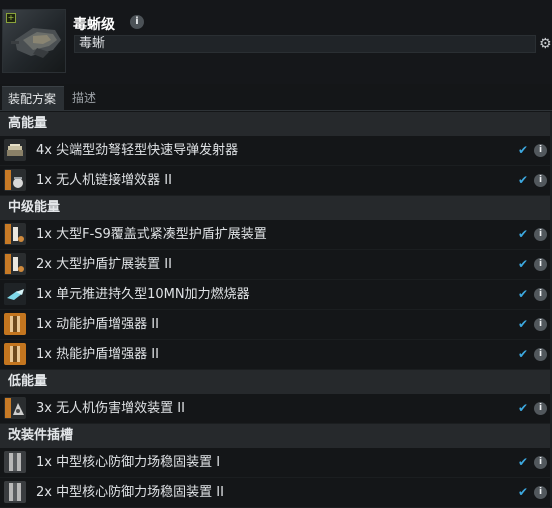 The height and width of the screenshot is (508, 552). What do you see at coordinates (94, 25) in the screenshot?
I see `ship-type-title: 毒蜥级` at bounding box center [94, 25].